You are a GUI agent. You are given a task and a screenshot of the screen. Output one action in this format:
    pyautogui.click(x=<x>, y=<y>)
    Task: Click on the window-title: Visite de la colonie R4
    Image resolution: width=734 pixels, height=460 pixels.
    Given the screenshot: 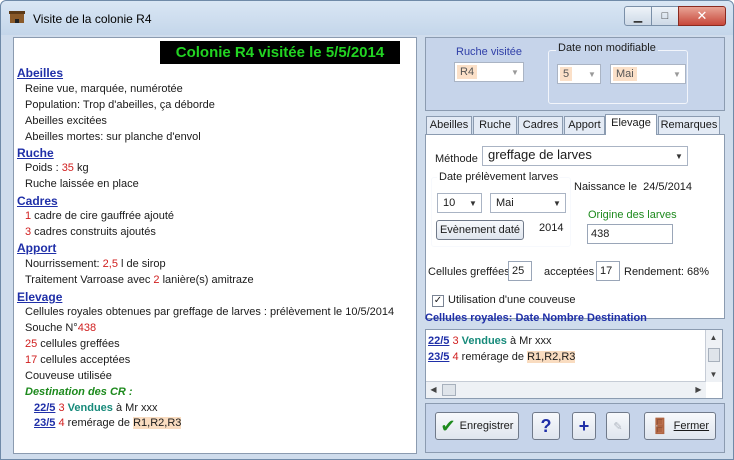 What is the action you would take?
    pyautogui.click(x=92, y=19)
    